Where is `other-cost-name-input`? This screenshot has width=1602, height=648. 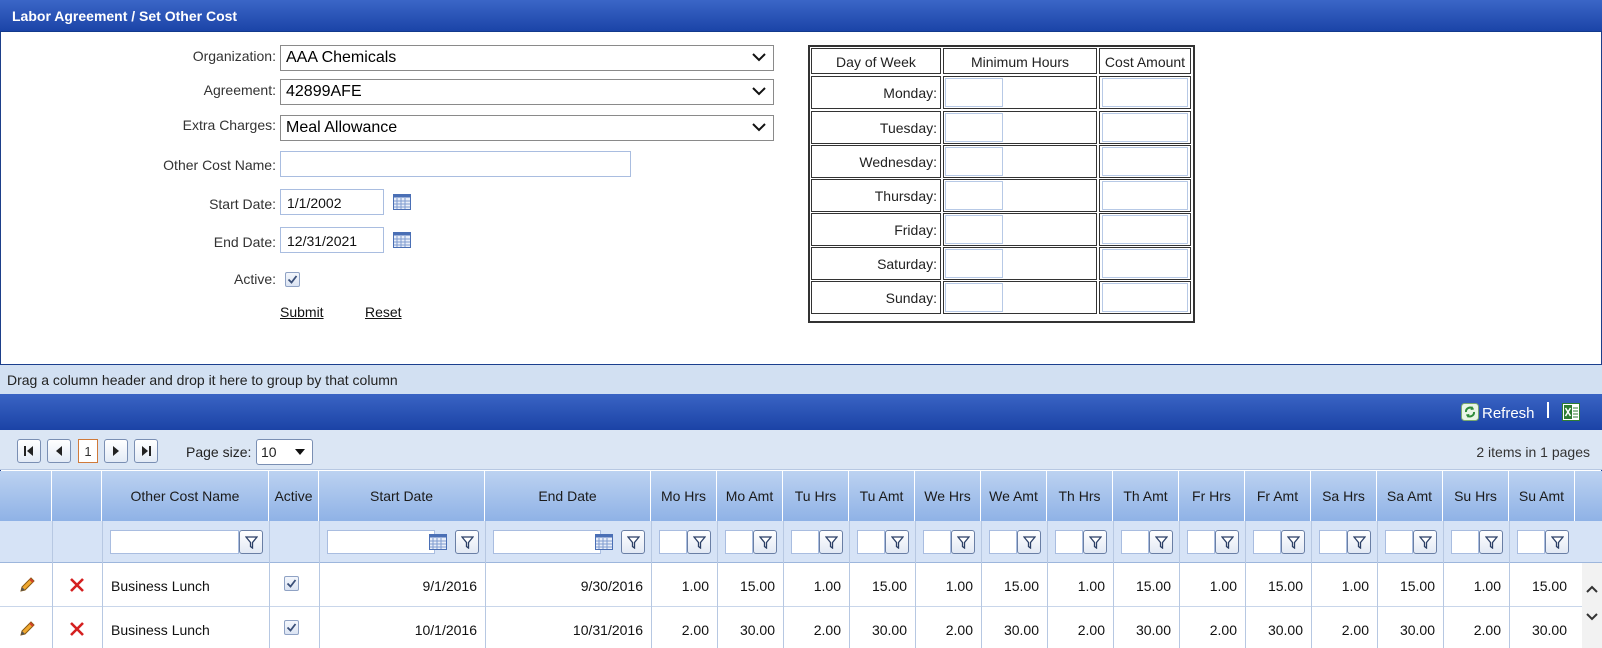
other-cost-name-input is located at coordinates (455, 164).